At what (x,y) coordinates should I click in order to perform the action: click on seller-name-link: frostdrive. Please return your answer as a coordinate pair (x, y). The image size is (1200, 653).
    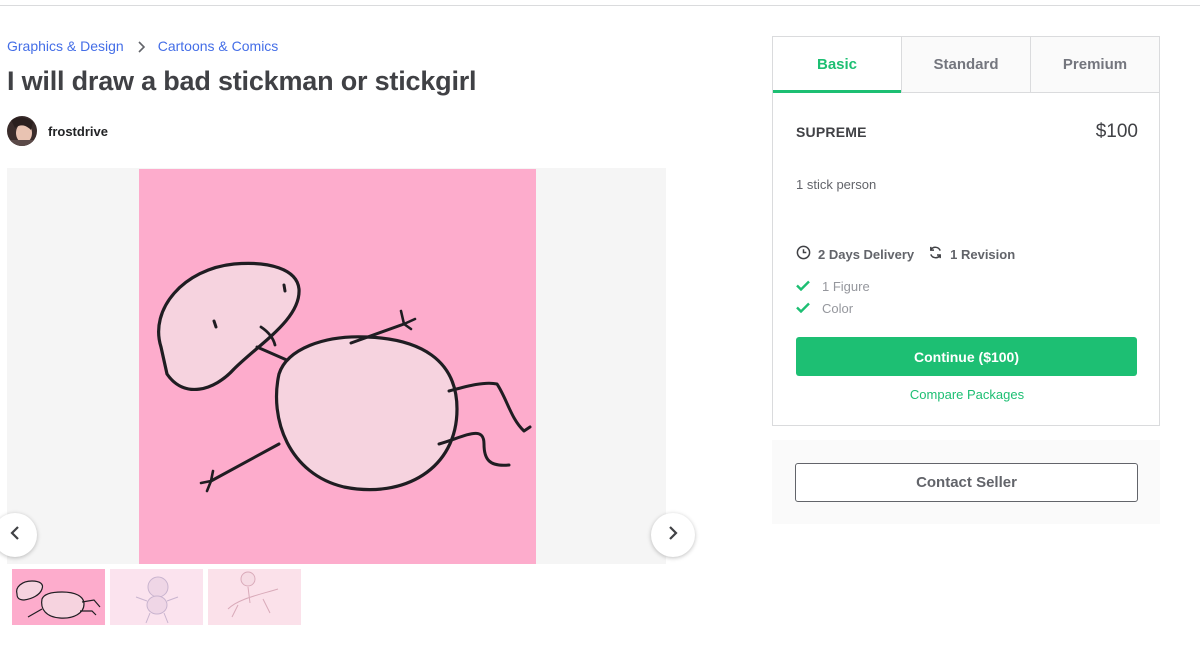
    Looking at the image, I should click on (78, 131).